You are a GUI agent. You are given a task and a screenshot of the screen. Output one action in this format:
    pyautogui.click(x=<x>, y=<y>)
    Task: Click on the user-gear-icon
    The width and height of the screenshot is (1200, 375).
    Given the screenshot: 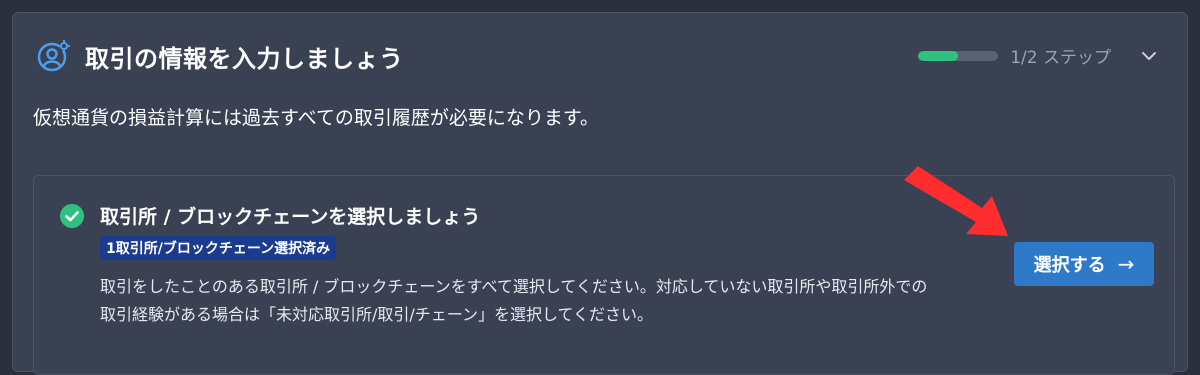 What is the action you would take?
    pyautogui.click(x=54, y=56)
    